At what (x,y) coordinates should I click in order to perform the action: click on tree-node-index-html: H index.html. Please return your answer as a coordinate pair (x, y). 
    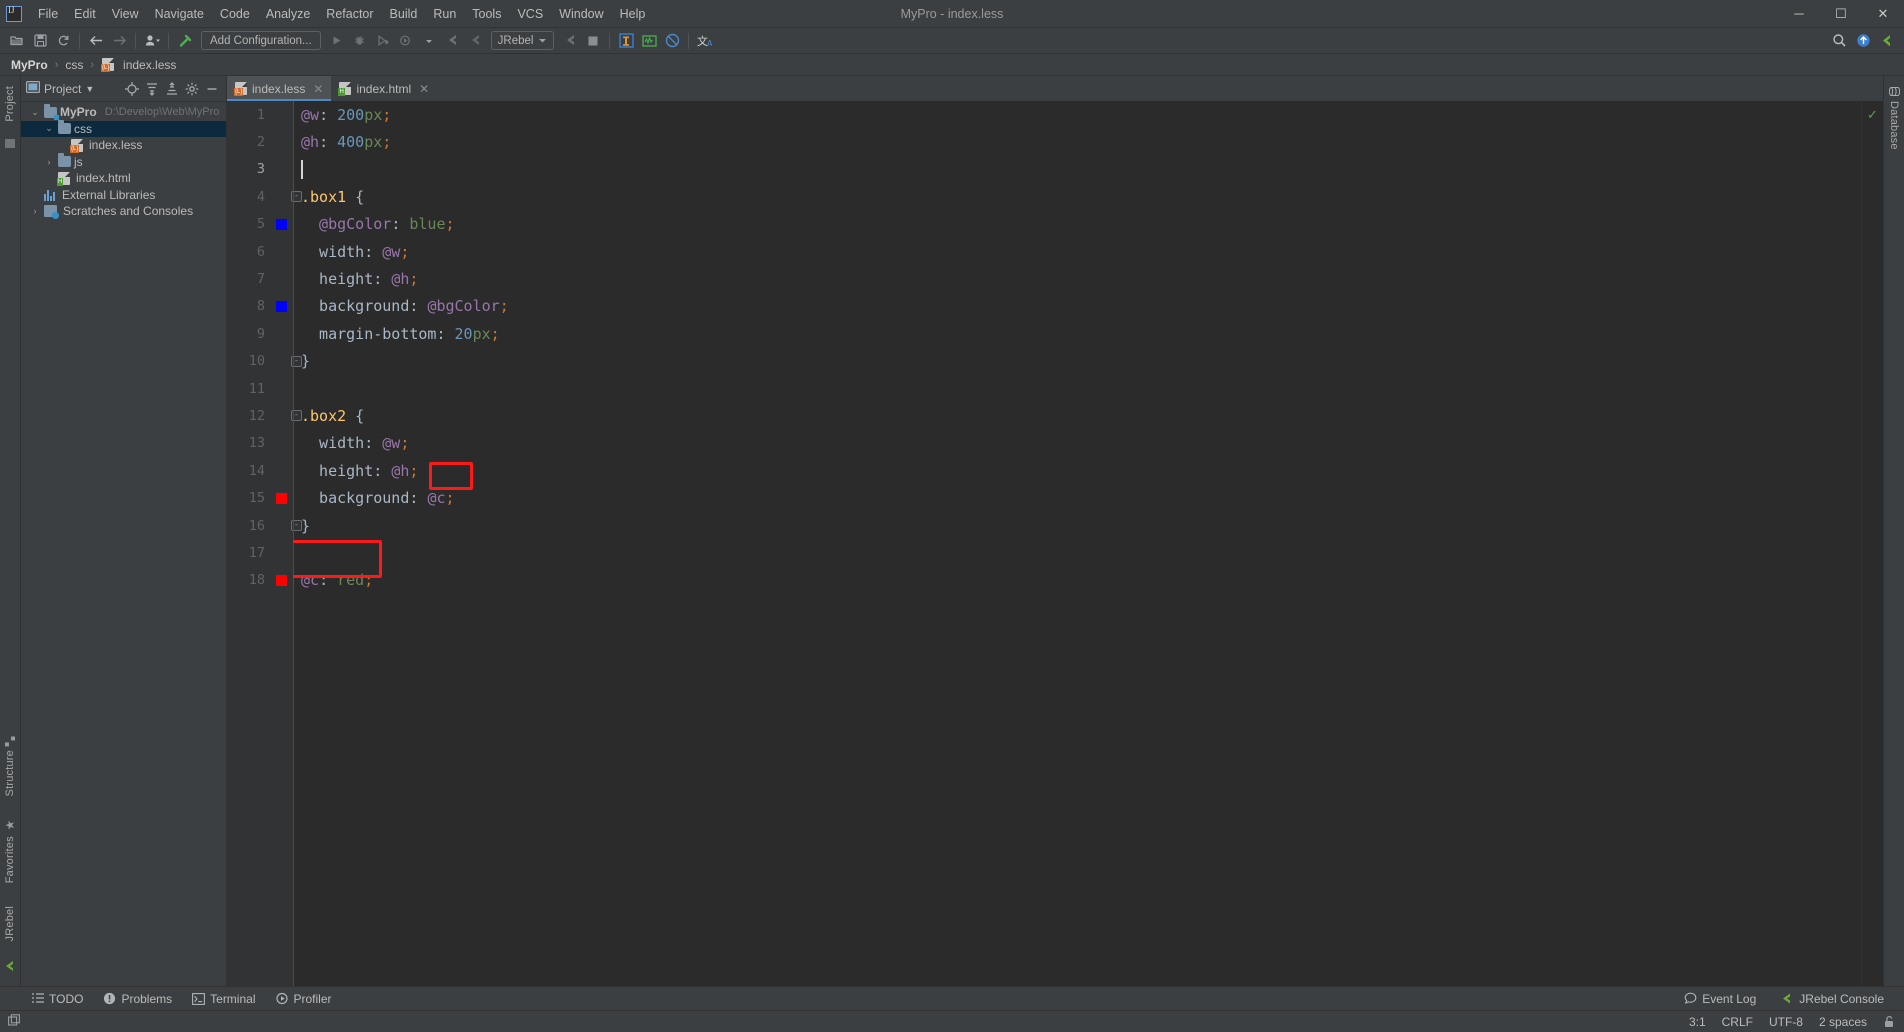
    Looking at the image, I should click on (123, 178).